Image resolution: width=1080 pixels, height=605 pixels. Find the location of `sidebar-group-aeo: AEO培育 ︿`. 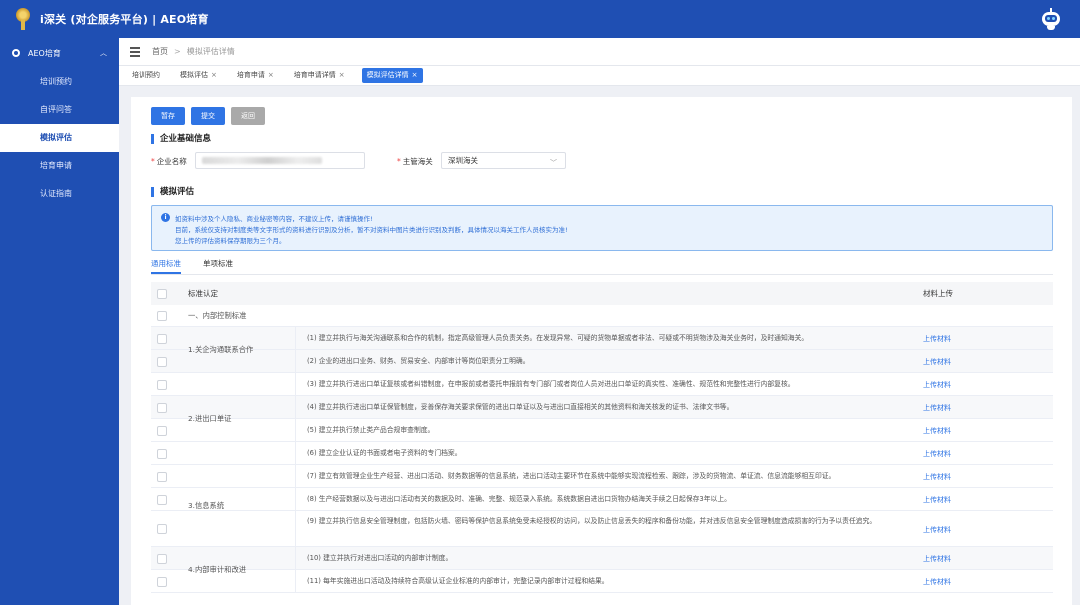

sidebar-group-aeo: AEO培育 ︿ is located at coordinates (59, 53).